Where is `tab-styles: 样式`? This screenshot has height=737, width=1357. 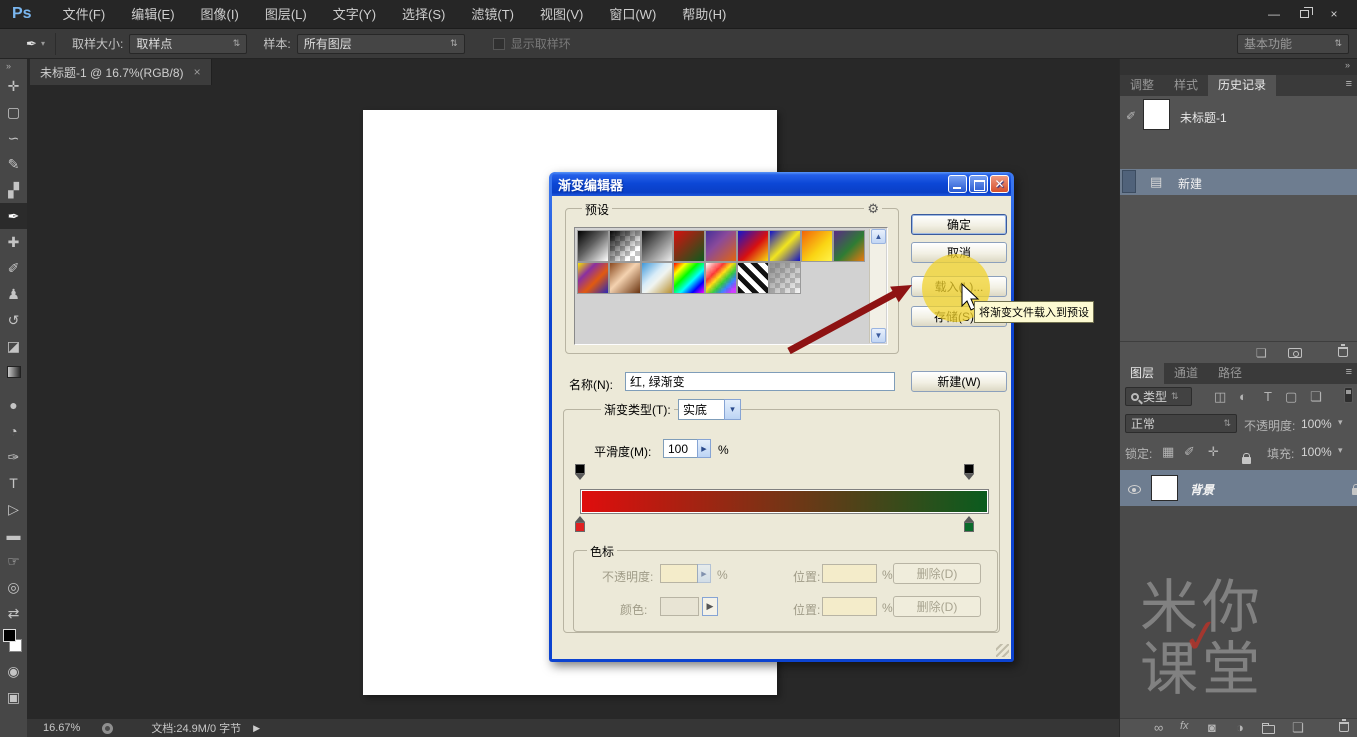 tab-styles: 样式 is located at coordinates (1186, 85).